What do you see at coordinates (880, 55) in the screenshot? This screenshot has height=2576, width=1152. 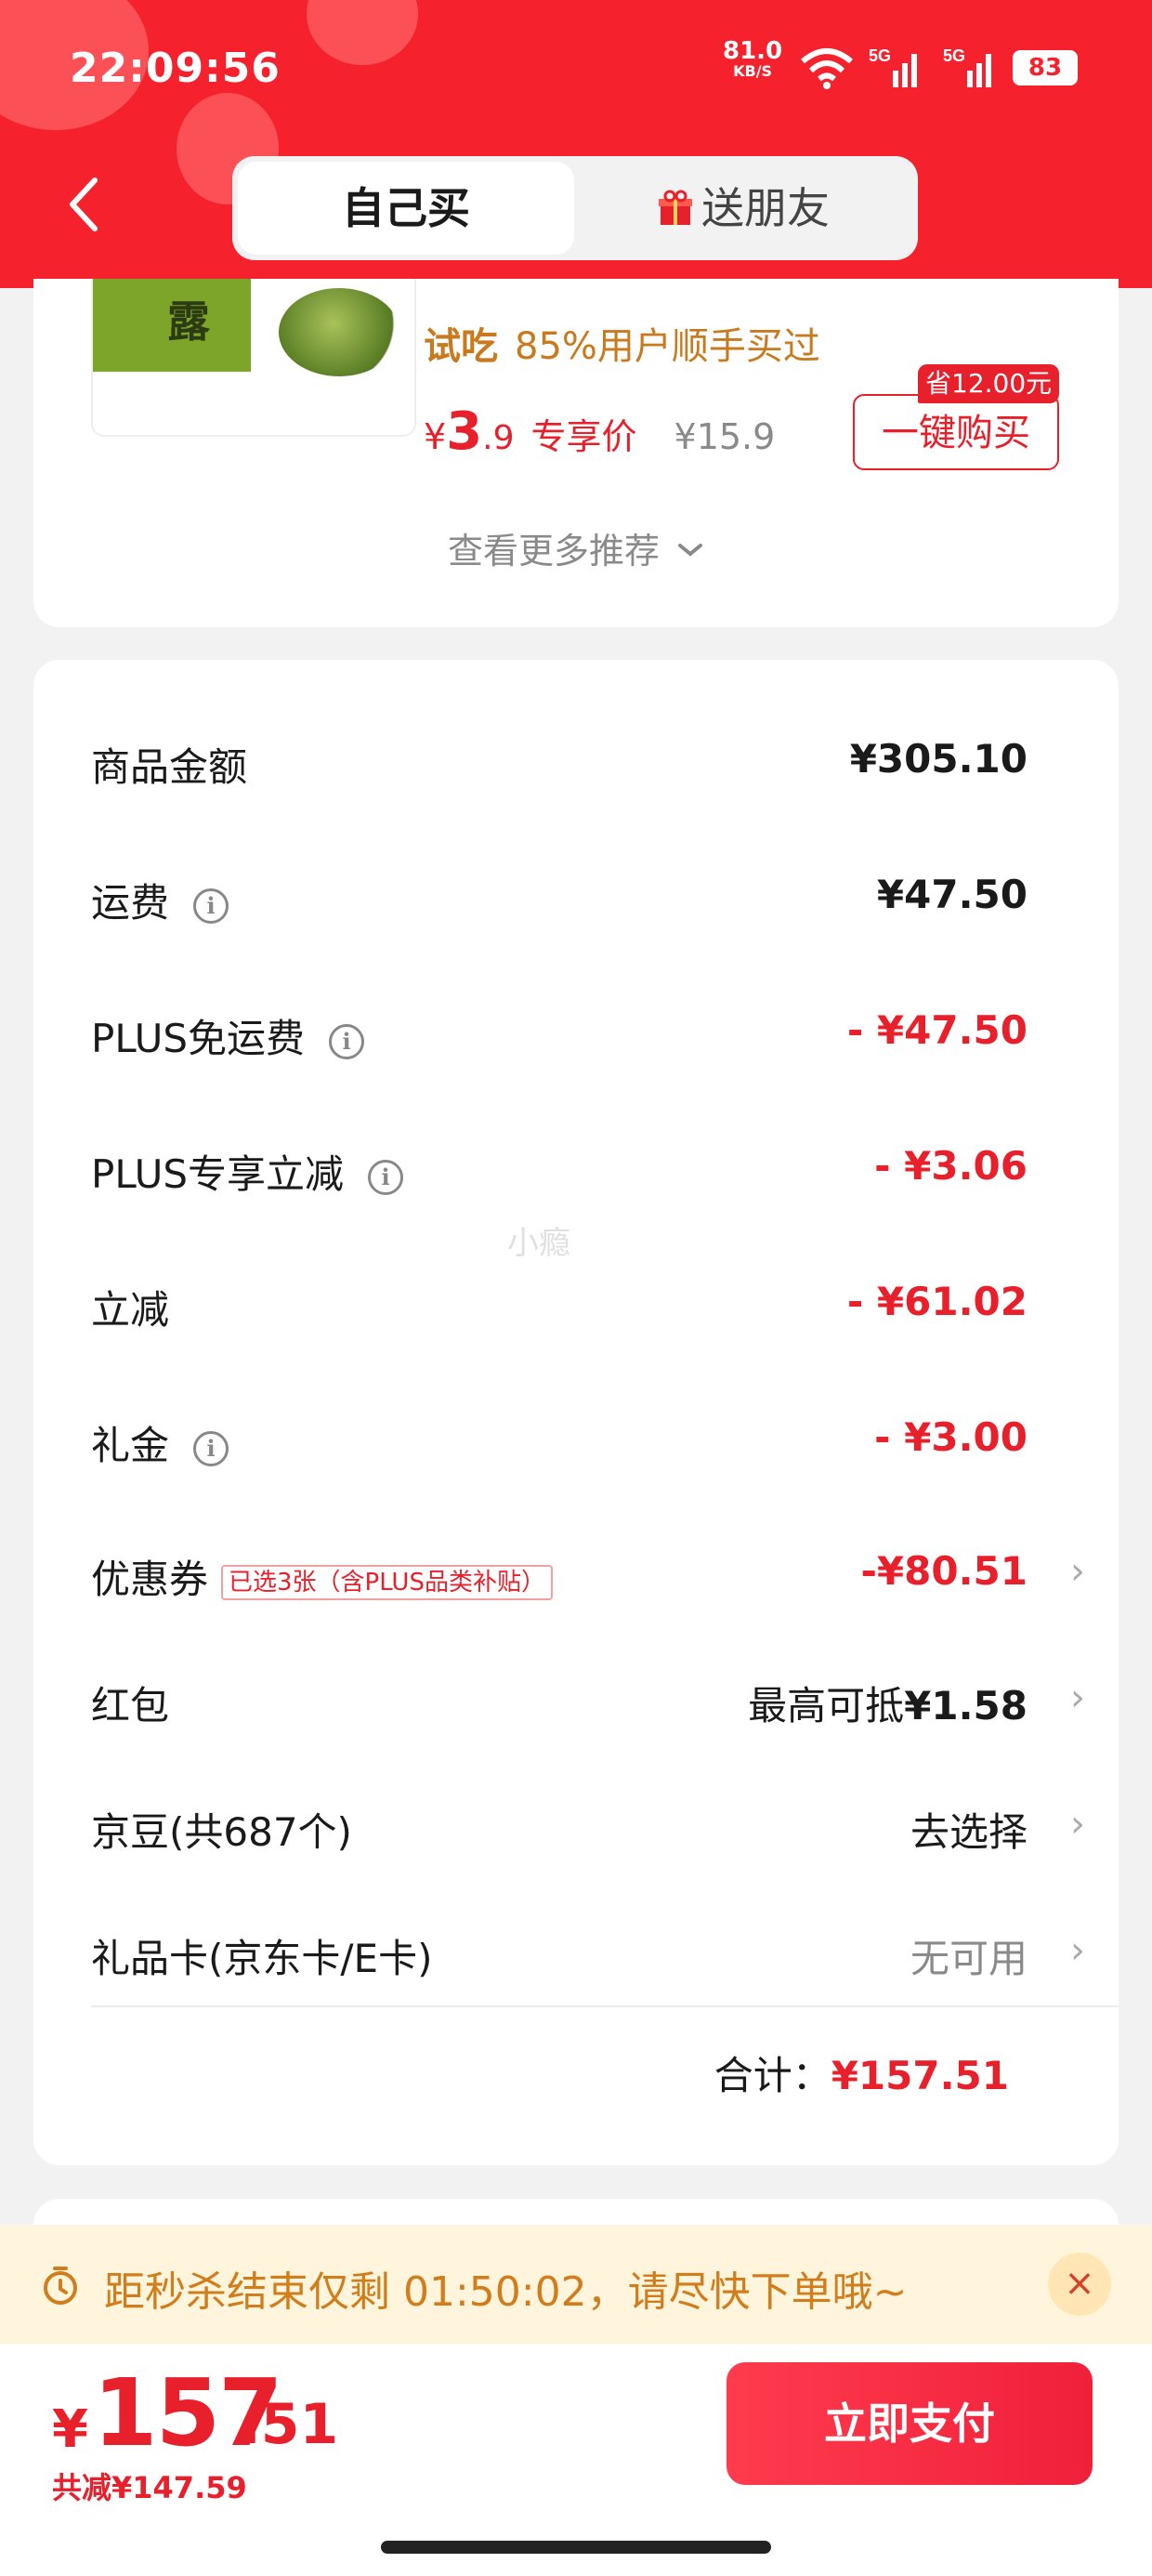 I see `network-type-1: 5G` at bounding box center [880, 55].